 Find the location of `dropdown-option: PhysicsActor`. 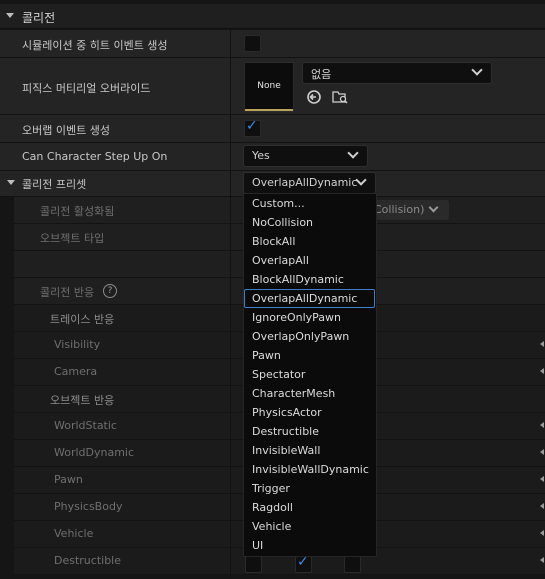

dropdown-option: PhysicsActor is located at coordinates (287, 412).